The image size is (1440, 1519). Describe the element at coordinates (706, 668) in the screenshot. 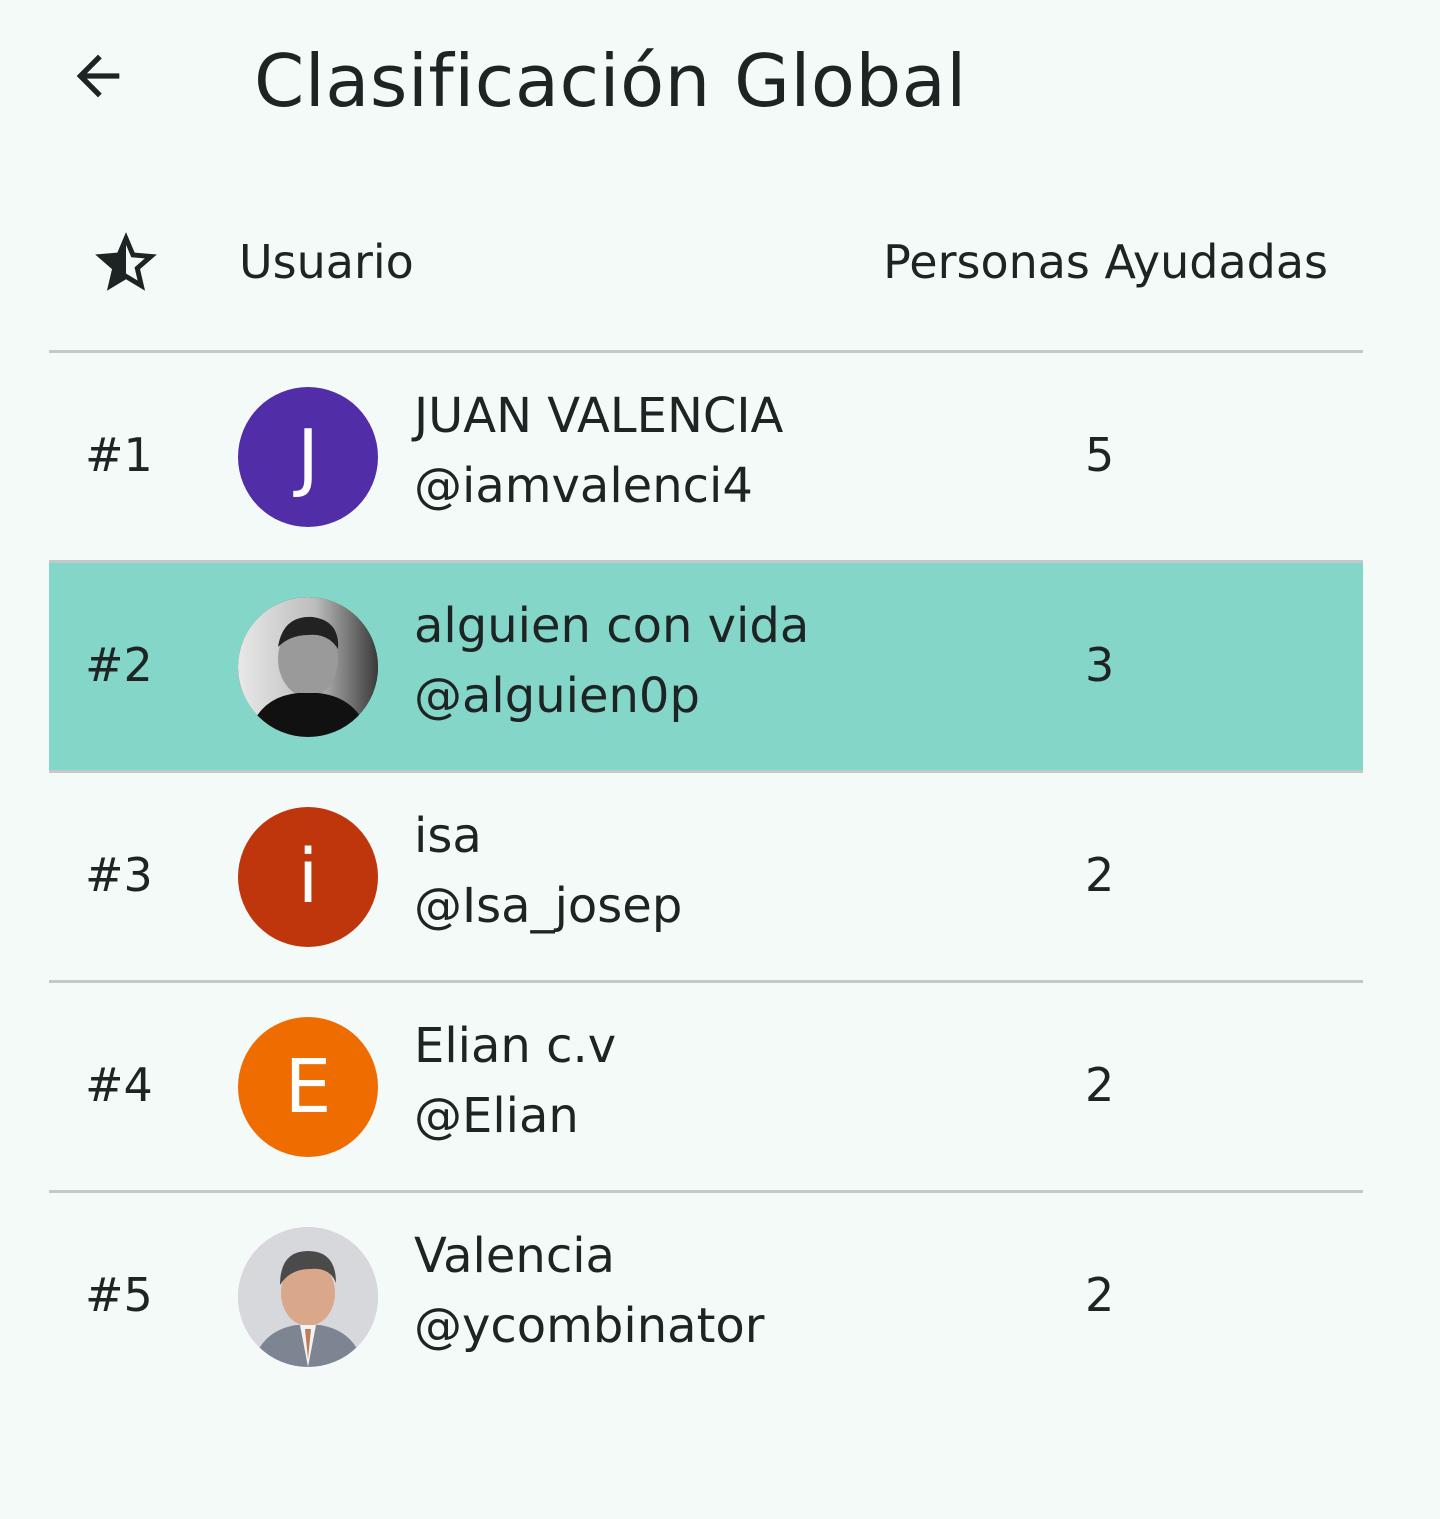

I see `table-row-current-user: #2 alguien con vida @alguien0p 3` at that location.